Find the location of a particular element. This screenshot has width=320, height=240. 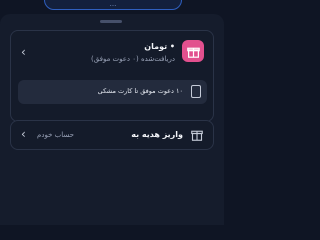

gift-destination-label: واریز هدیه به is located at coordinates (157, 134).